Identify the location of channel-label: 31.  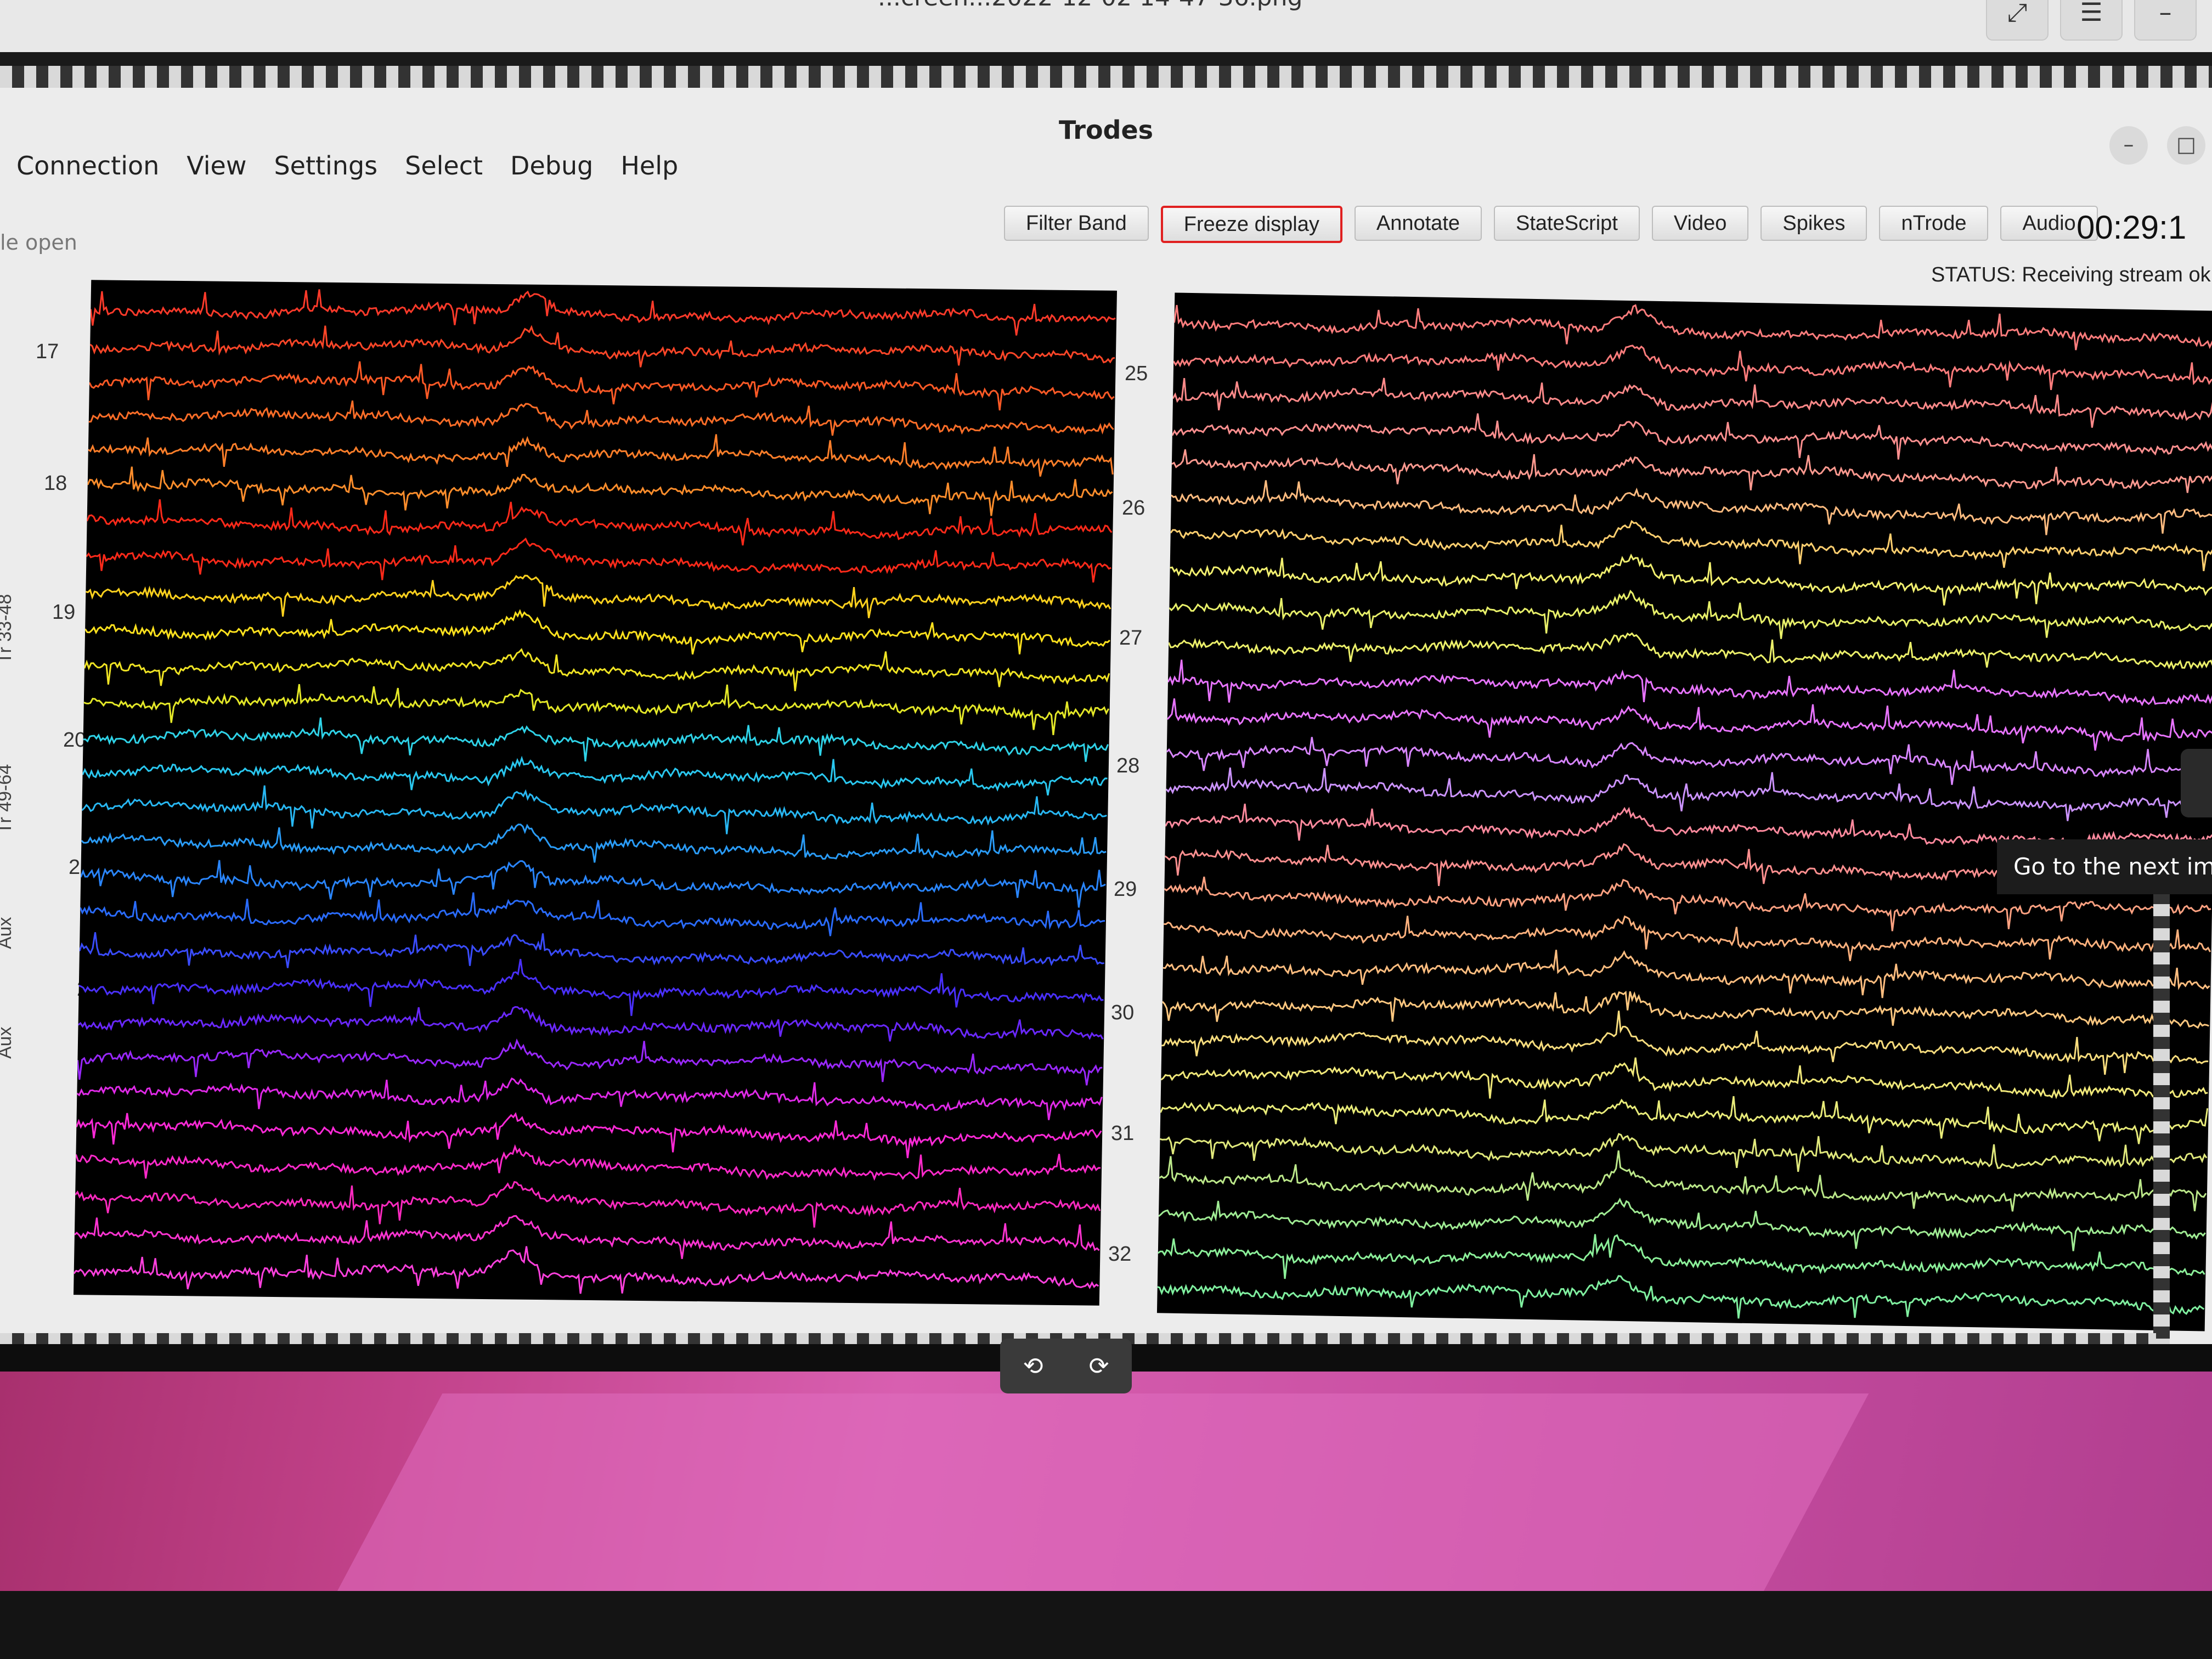
(1123, 1133).